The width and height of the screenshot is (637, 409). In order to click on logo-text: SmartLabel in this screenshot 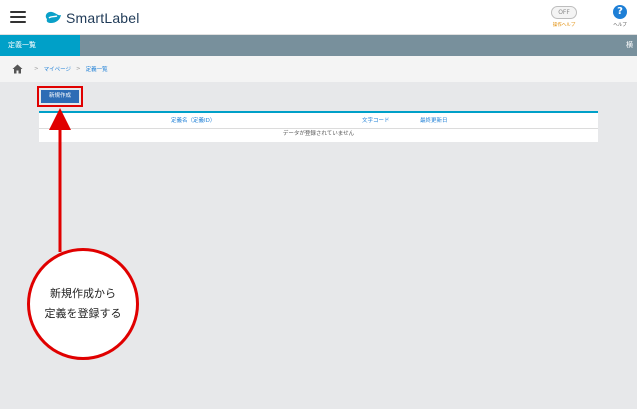, I will do `click(103, 18)`.